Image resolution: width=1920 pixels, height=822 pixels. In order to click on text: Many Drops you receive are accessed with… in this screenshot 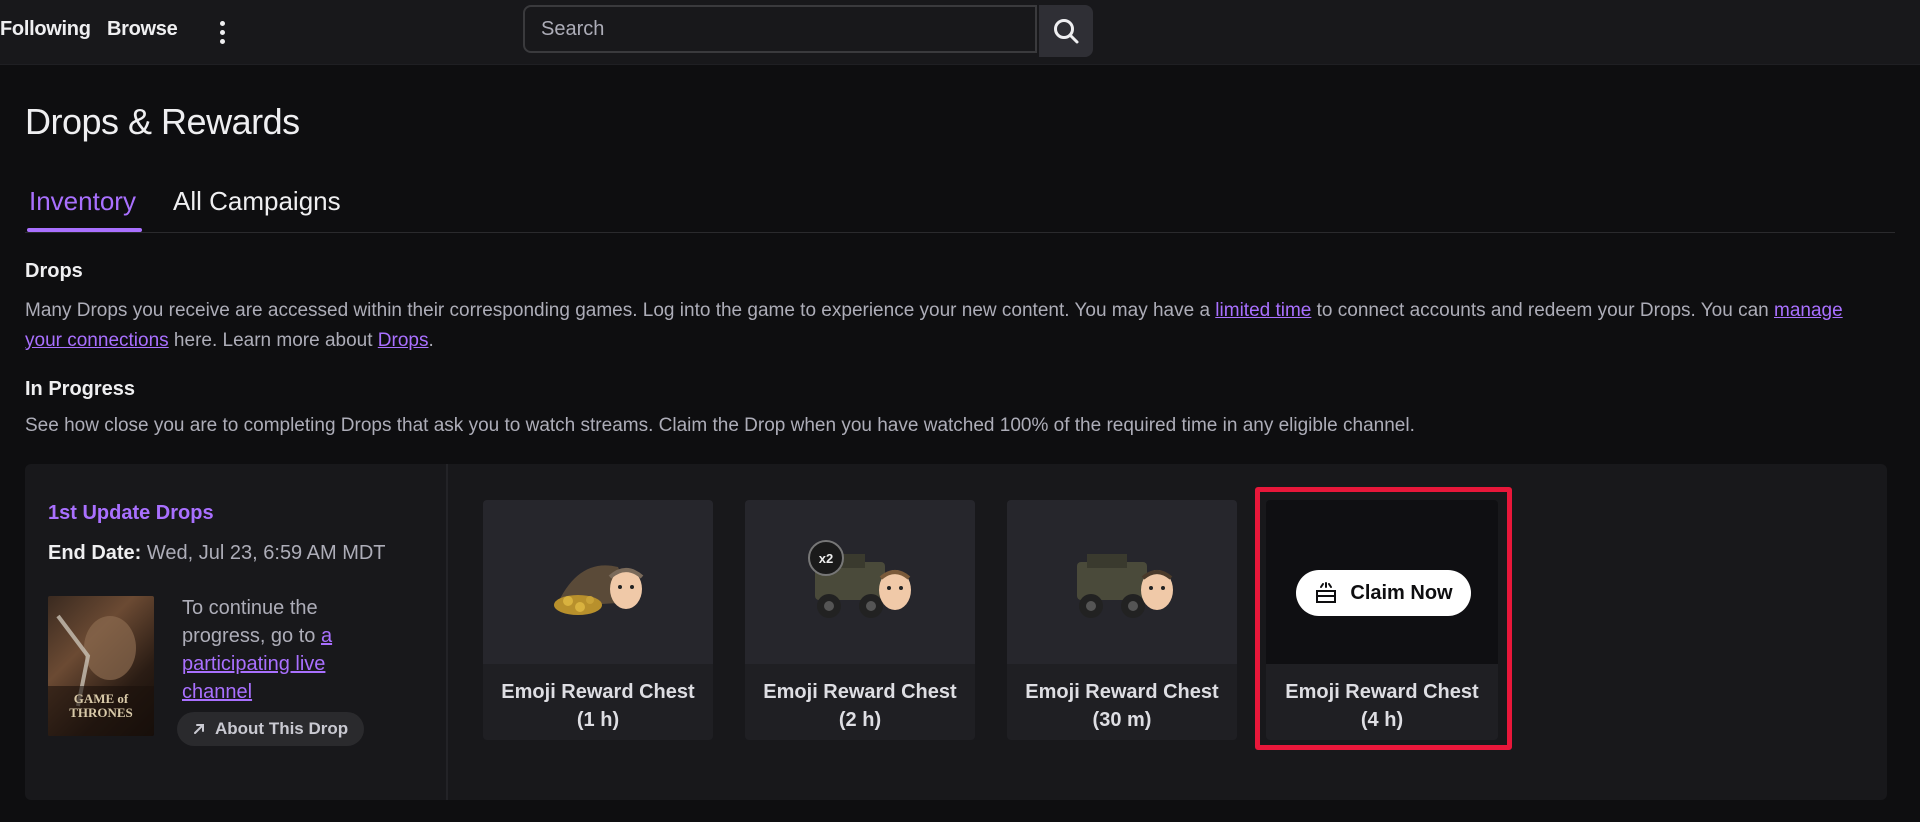, I will do `click(620, 310)`.